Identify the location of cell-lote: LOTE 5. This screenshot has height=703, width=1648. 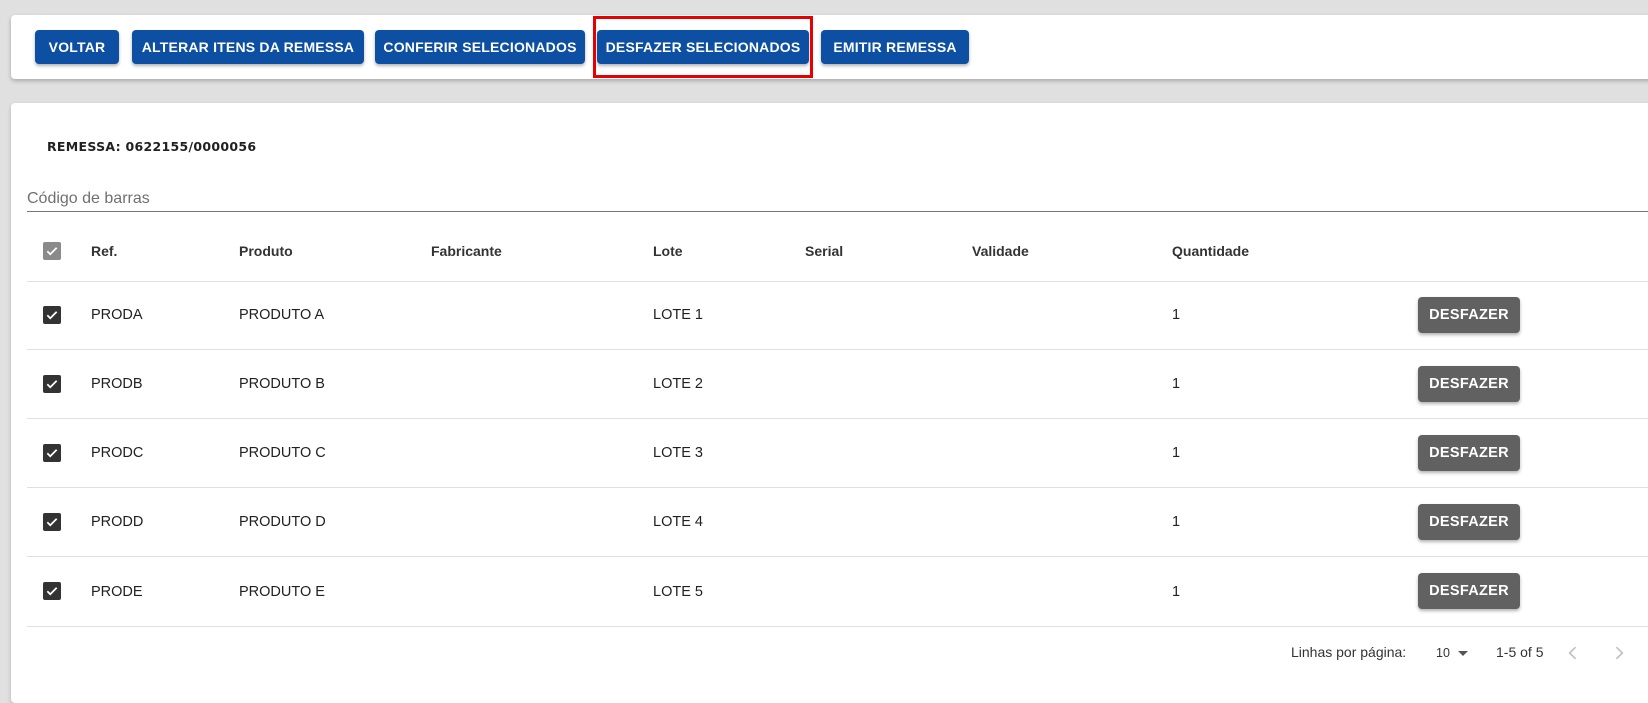
(678, 591).